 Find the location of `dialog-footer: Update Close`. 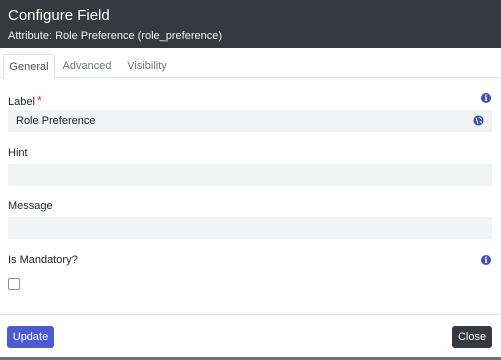

dialog-footer: Update Close is located at coordinates (250, 337).